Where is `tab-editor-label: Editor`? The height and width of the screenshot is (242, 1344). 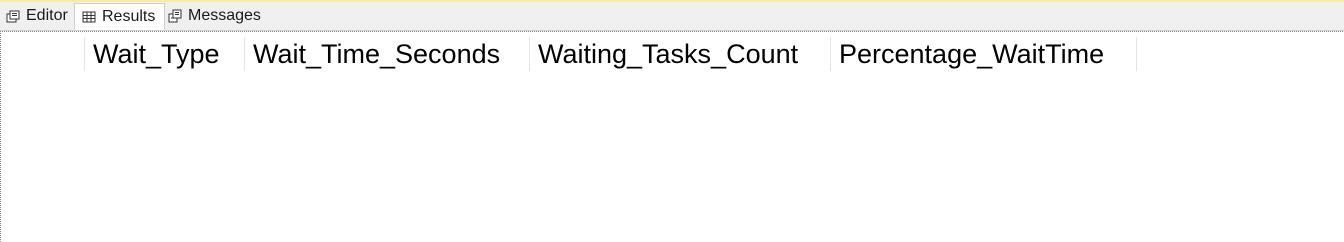 tab-editor-label: Editor is located at coordinates (47, 15).